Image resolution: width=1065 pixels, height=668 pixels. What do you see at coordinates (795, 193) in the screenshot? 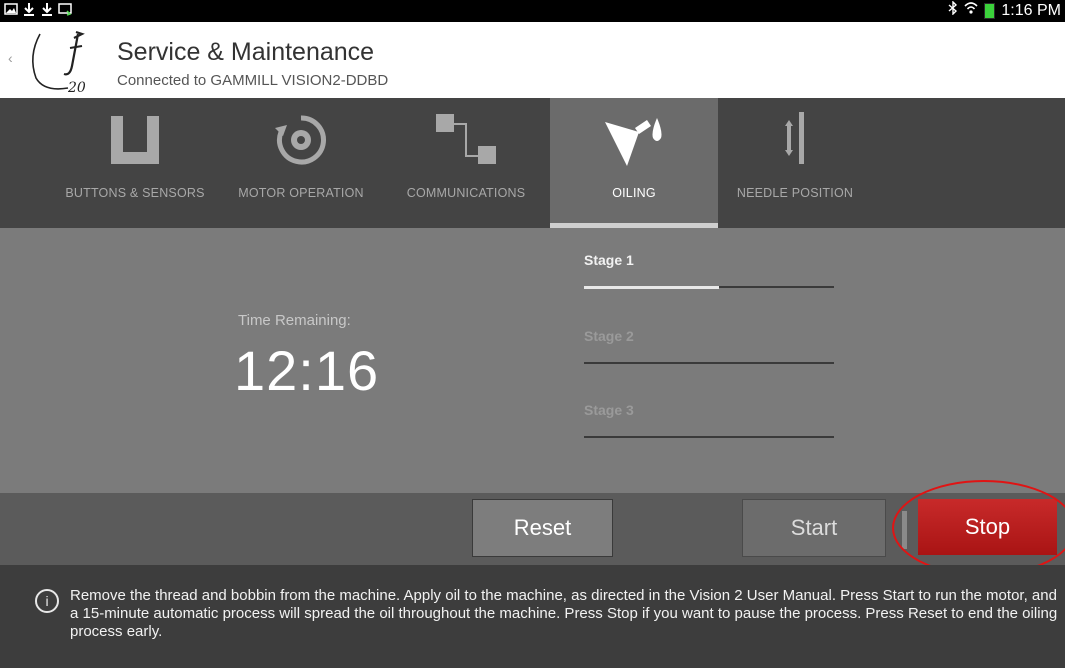
I see `tab-label: NEEDLE POSITION` at bounding box center [795, 193].